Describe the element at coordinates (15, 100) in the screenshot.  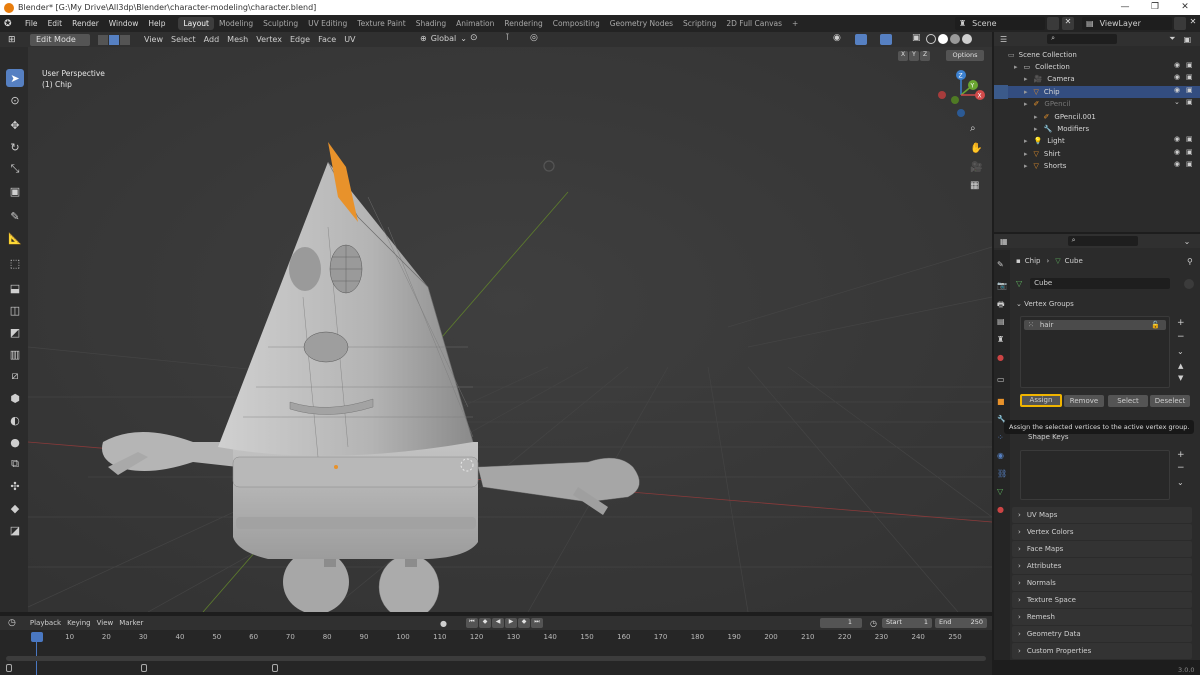
I see `cursor-tool-icon: ⊙` at that location.